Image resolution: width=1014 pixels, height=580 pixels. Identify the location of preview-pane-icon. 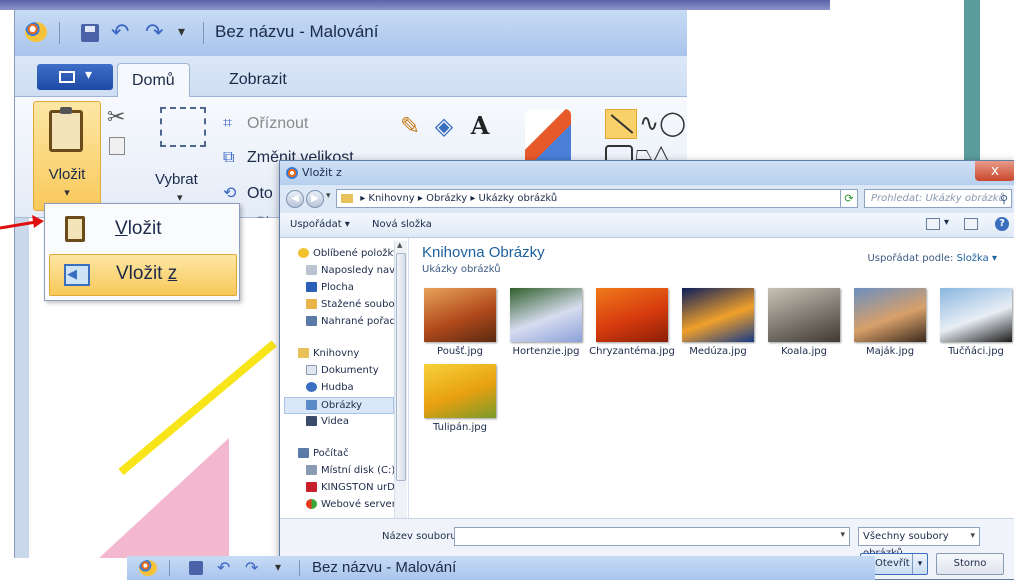
(971, 224).